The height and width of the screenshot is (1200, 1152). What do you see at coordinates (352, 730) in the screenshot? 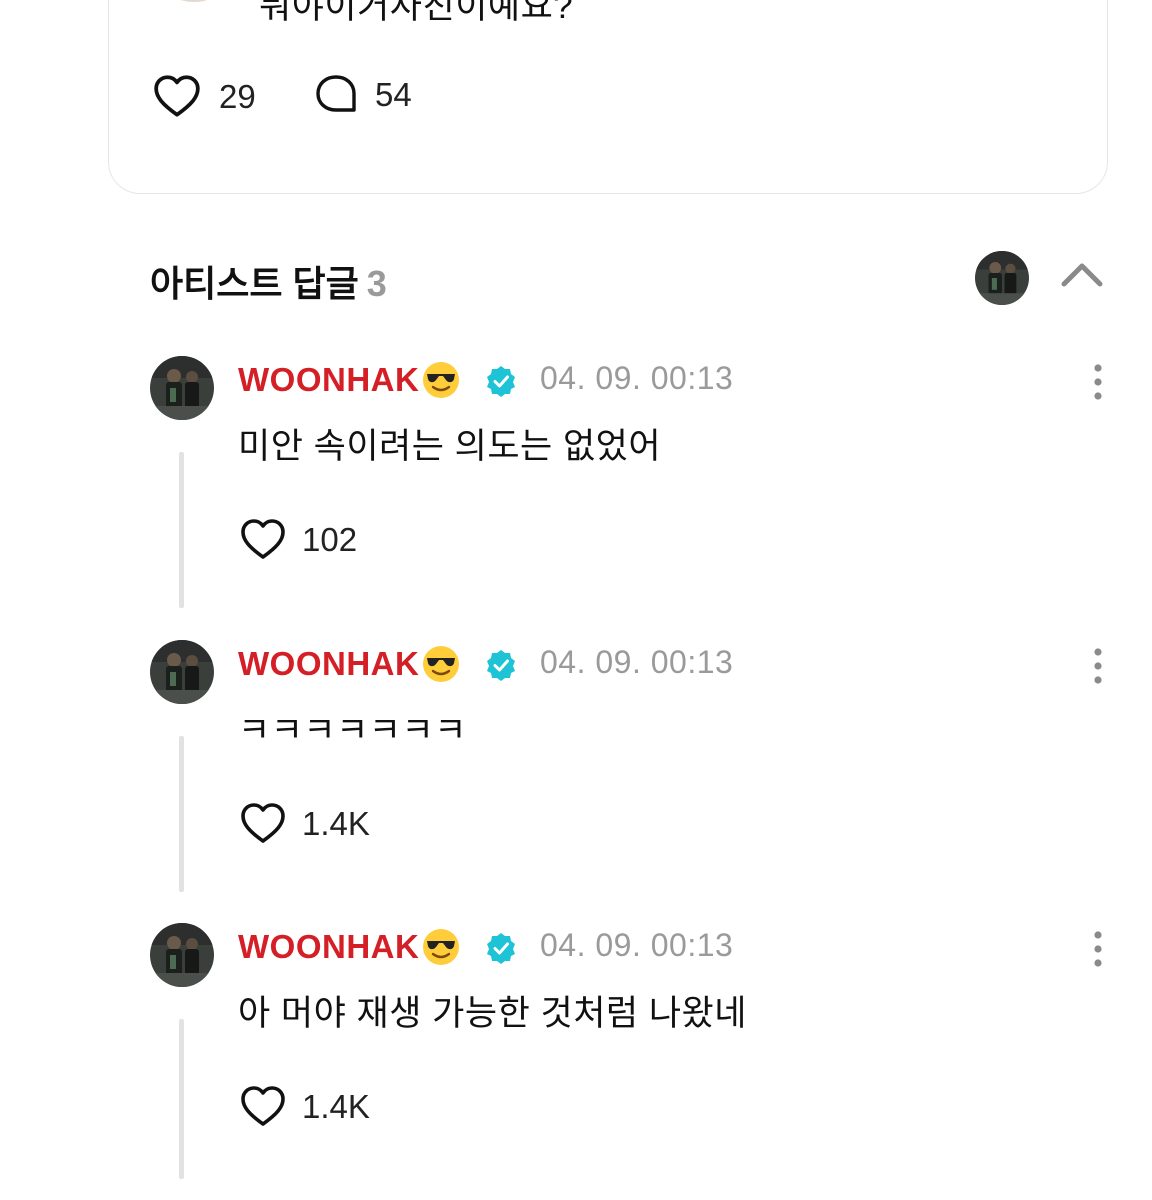
I see `reply-text: ㅋㅋㅋㅋㅋㅋㅋ` at bounding box center [352, 730].